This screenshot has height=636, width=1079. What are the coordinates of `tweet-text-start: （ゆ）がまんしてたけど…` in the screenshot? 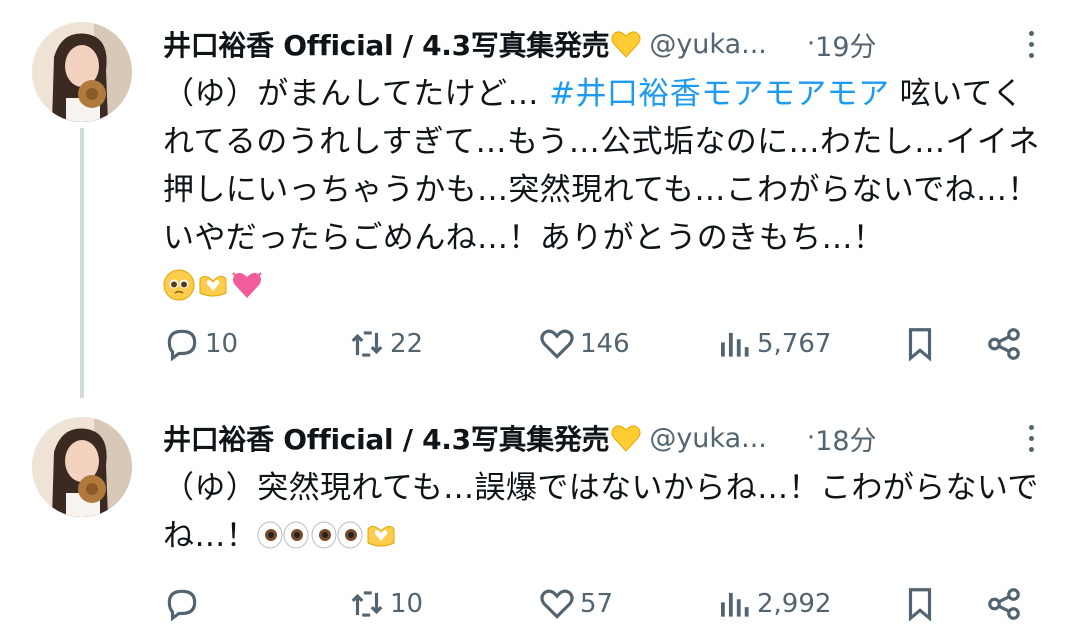 It's located at (356, 94).